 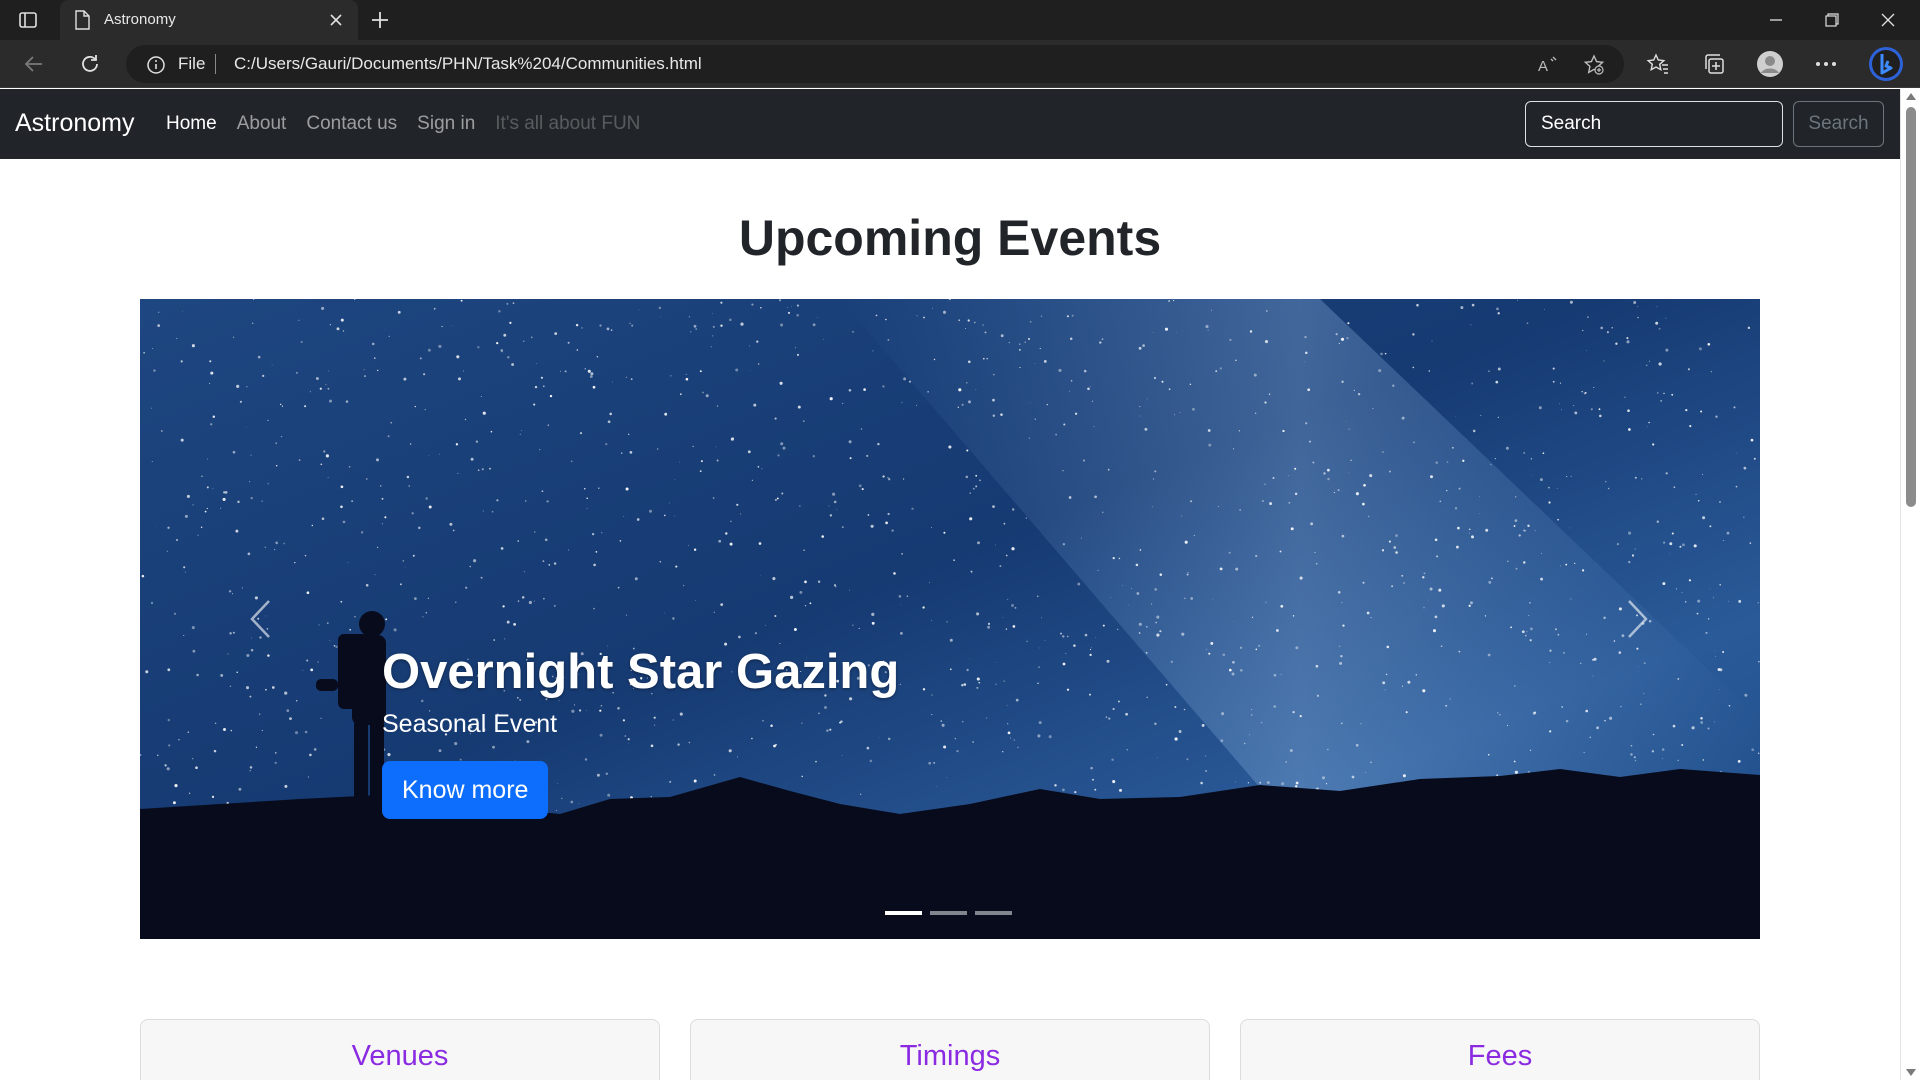 What do you see at coordinates (465, 790) in the screenshot?
I see `know-more-button: Know more` at bounding box center [465, 790].